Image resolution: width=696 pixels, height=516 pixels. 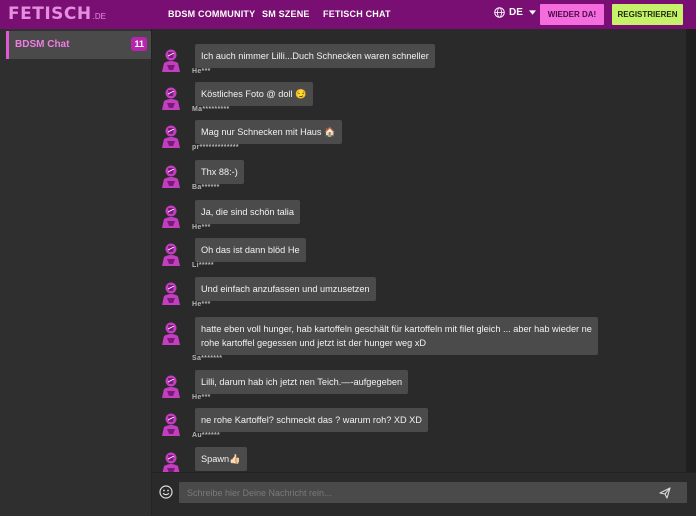 I want to click on site-logo: FETISCH .DE, so click(x=57, y=14).